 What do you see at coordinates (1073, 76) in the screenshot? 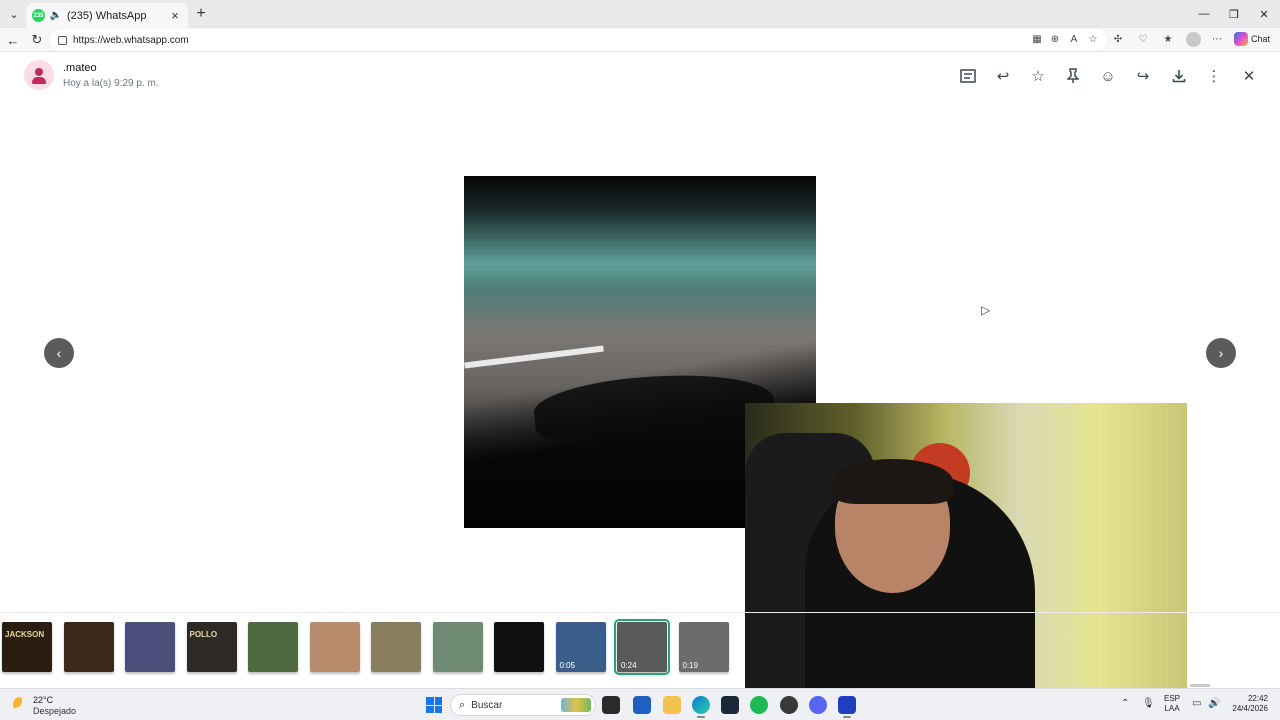
I see `pin-icon` at bounding box center [1073, 76].